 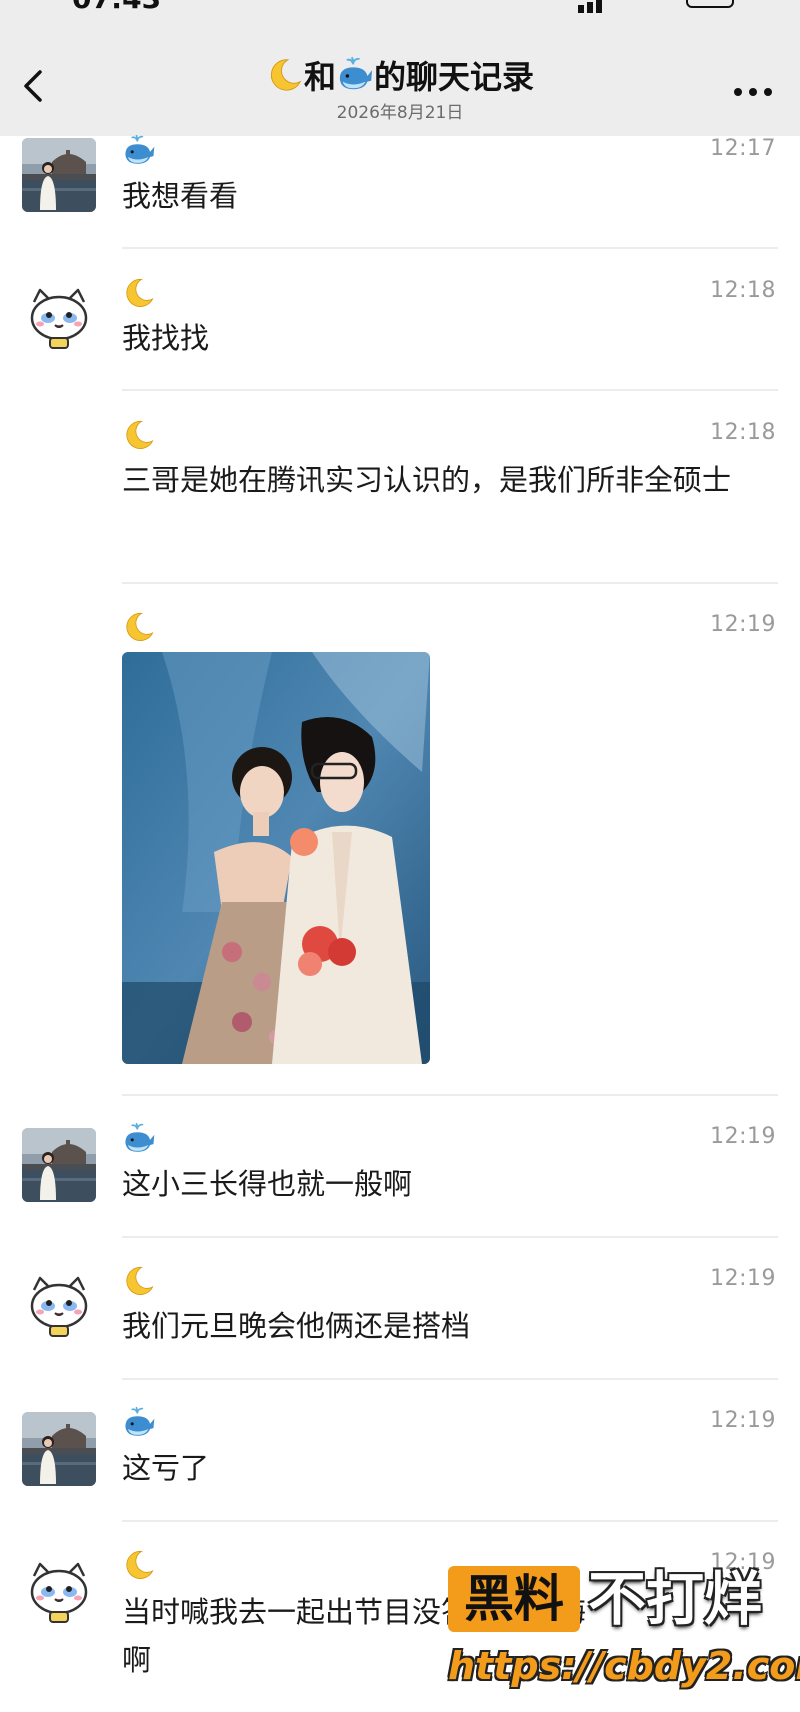 I want to click on message-text: 三哥是她在腾讯实习认识的，是我们所非全硕士, so click(x=440, y=480).